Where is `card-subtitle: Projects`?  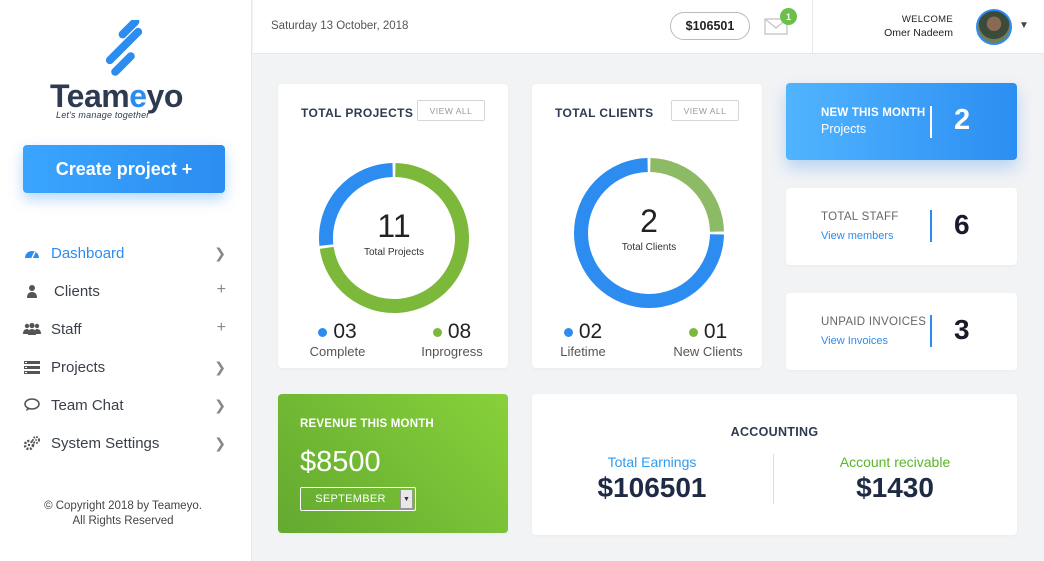 card-subtitle: Projects is located at coordinates (844, 129).